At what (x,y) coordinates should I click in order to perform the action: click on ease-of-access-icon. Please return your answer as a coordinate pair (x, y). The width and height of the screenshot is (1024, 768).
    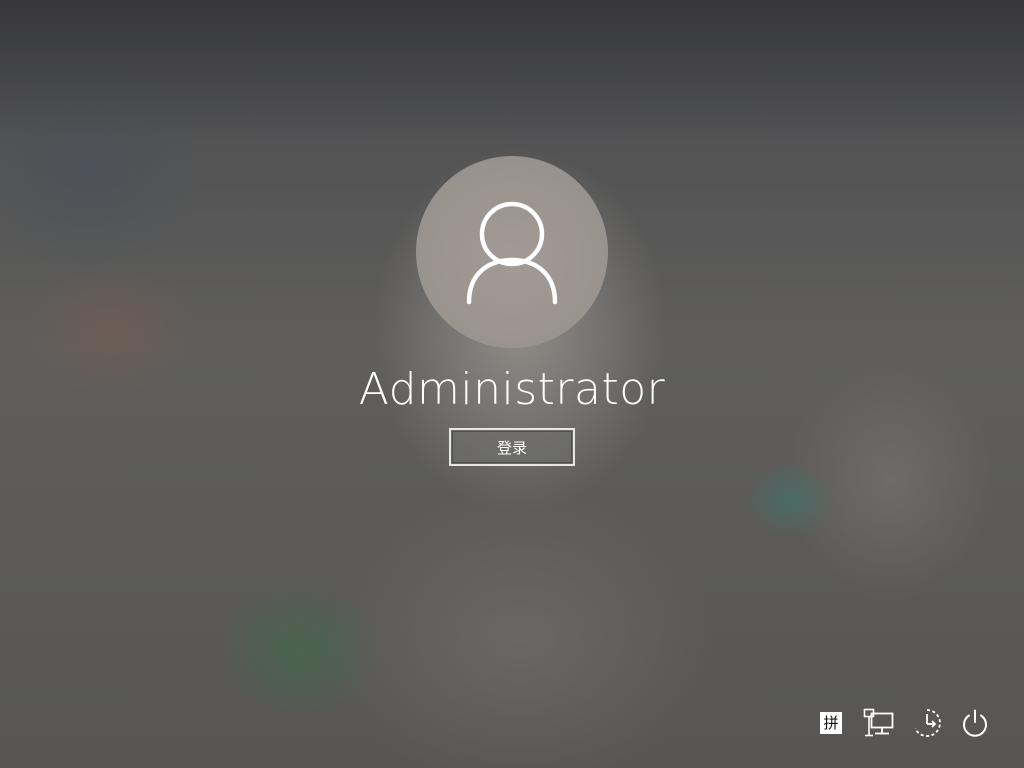
    Looking at the image, I should click on (927, 723).